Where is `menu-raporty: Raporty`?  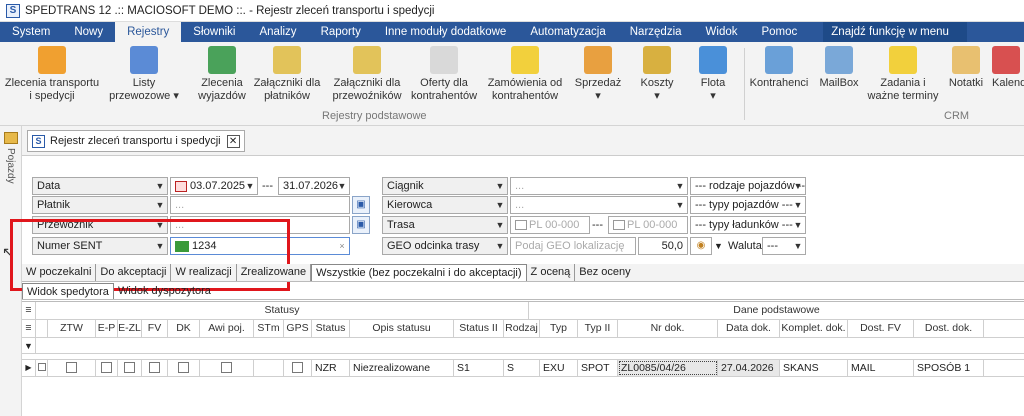
menu-raporty: Raporty is located at coordinates (341, 32).